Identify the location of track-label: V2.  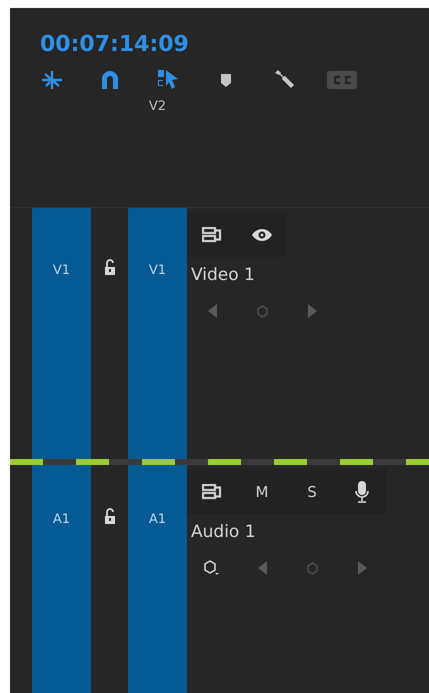
(157, 106).